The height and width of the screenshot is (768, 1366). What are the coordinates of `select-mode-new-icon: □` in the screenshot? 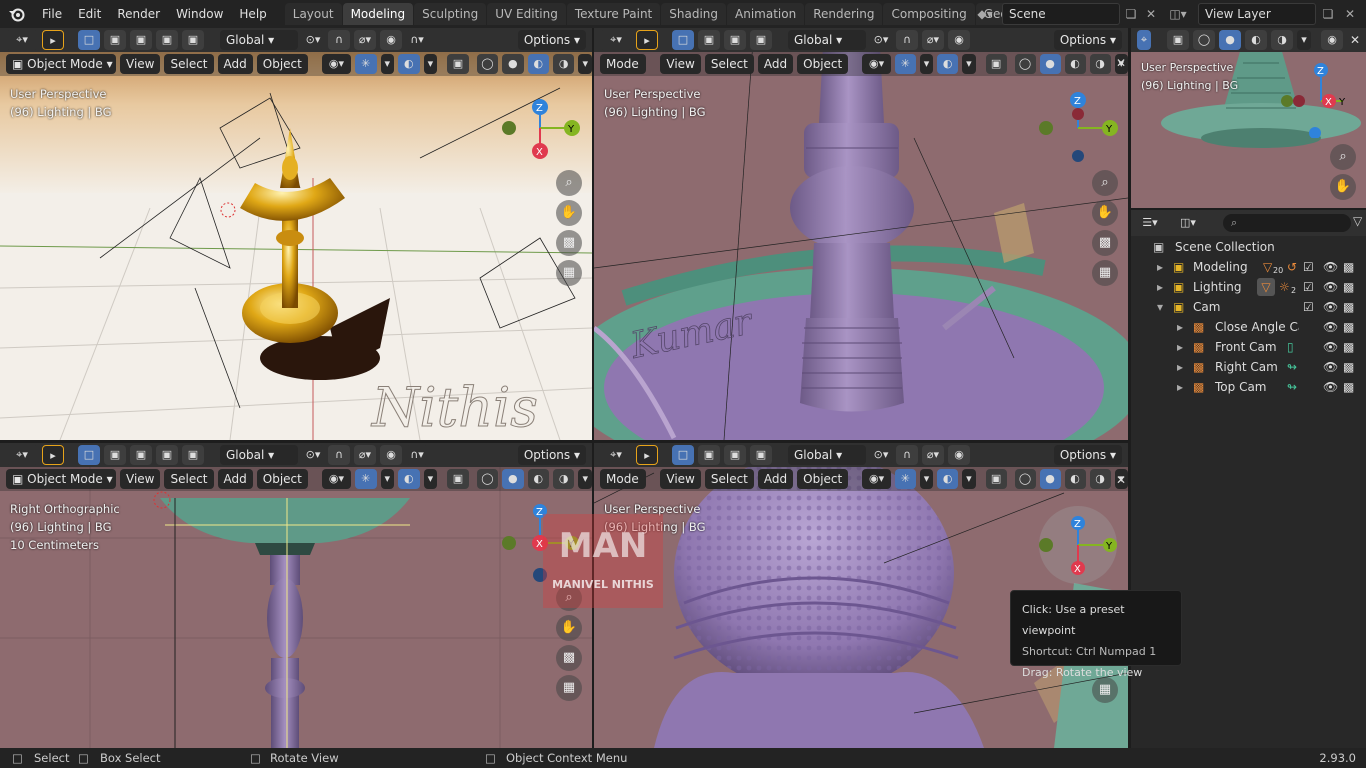 It's located at (89, 455).